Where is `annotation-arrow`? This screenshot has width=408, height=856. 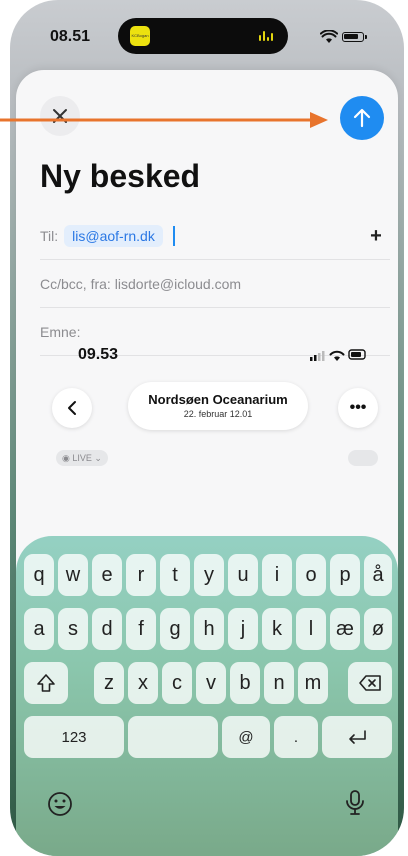
annotation-arrow is located at coordinates (164, 120).